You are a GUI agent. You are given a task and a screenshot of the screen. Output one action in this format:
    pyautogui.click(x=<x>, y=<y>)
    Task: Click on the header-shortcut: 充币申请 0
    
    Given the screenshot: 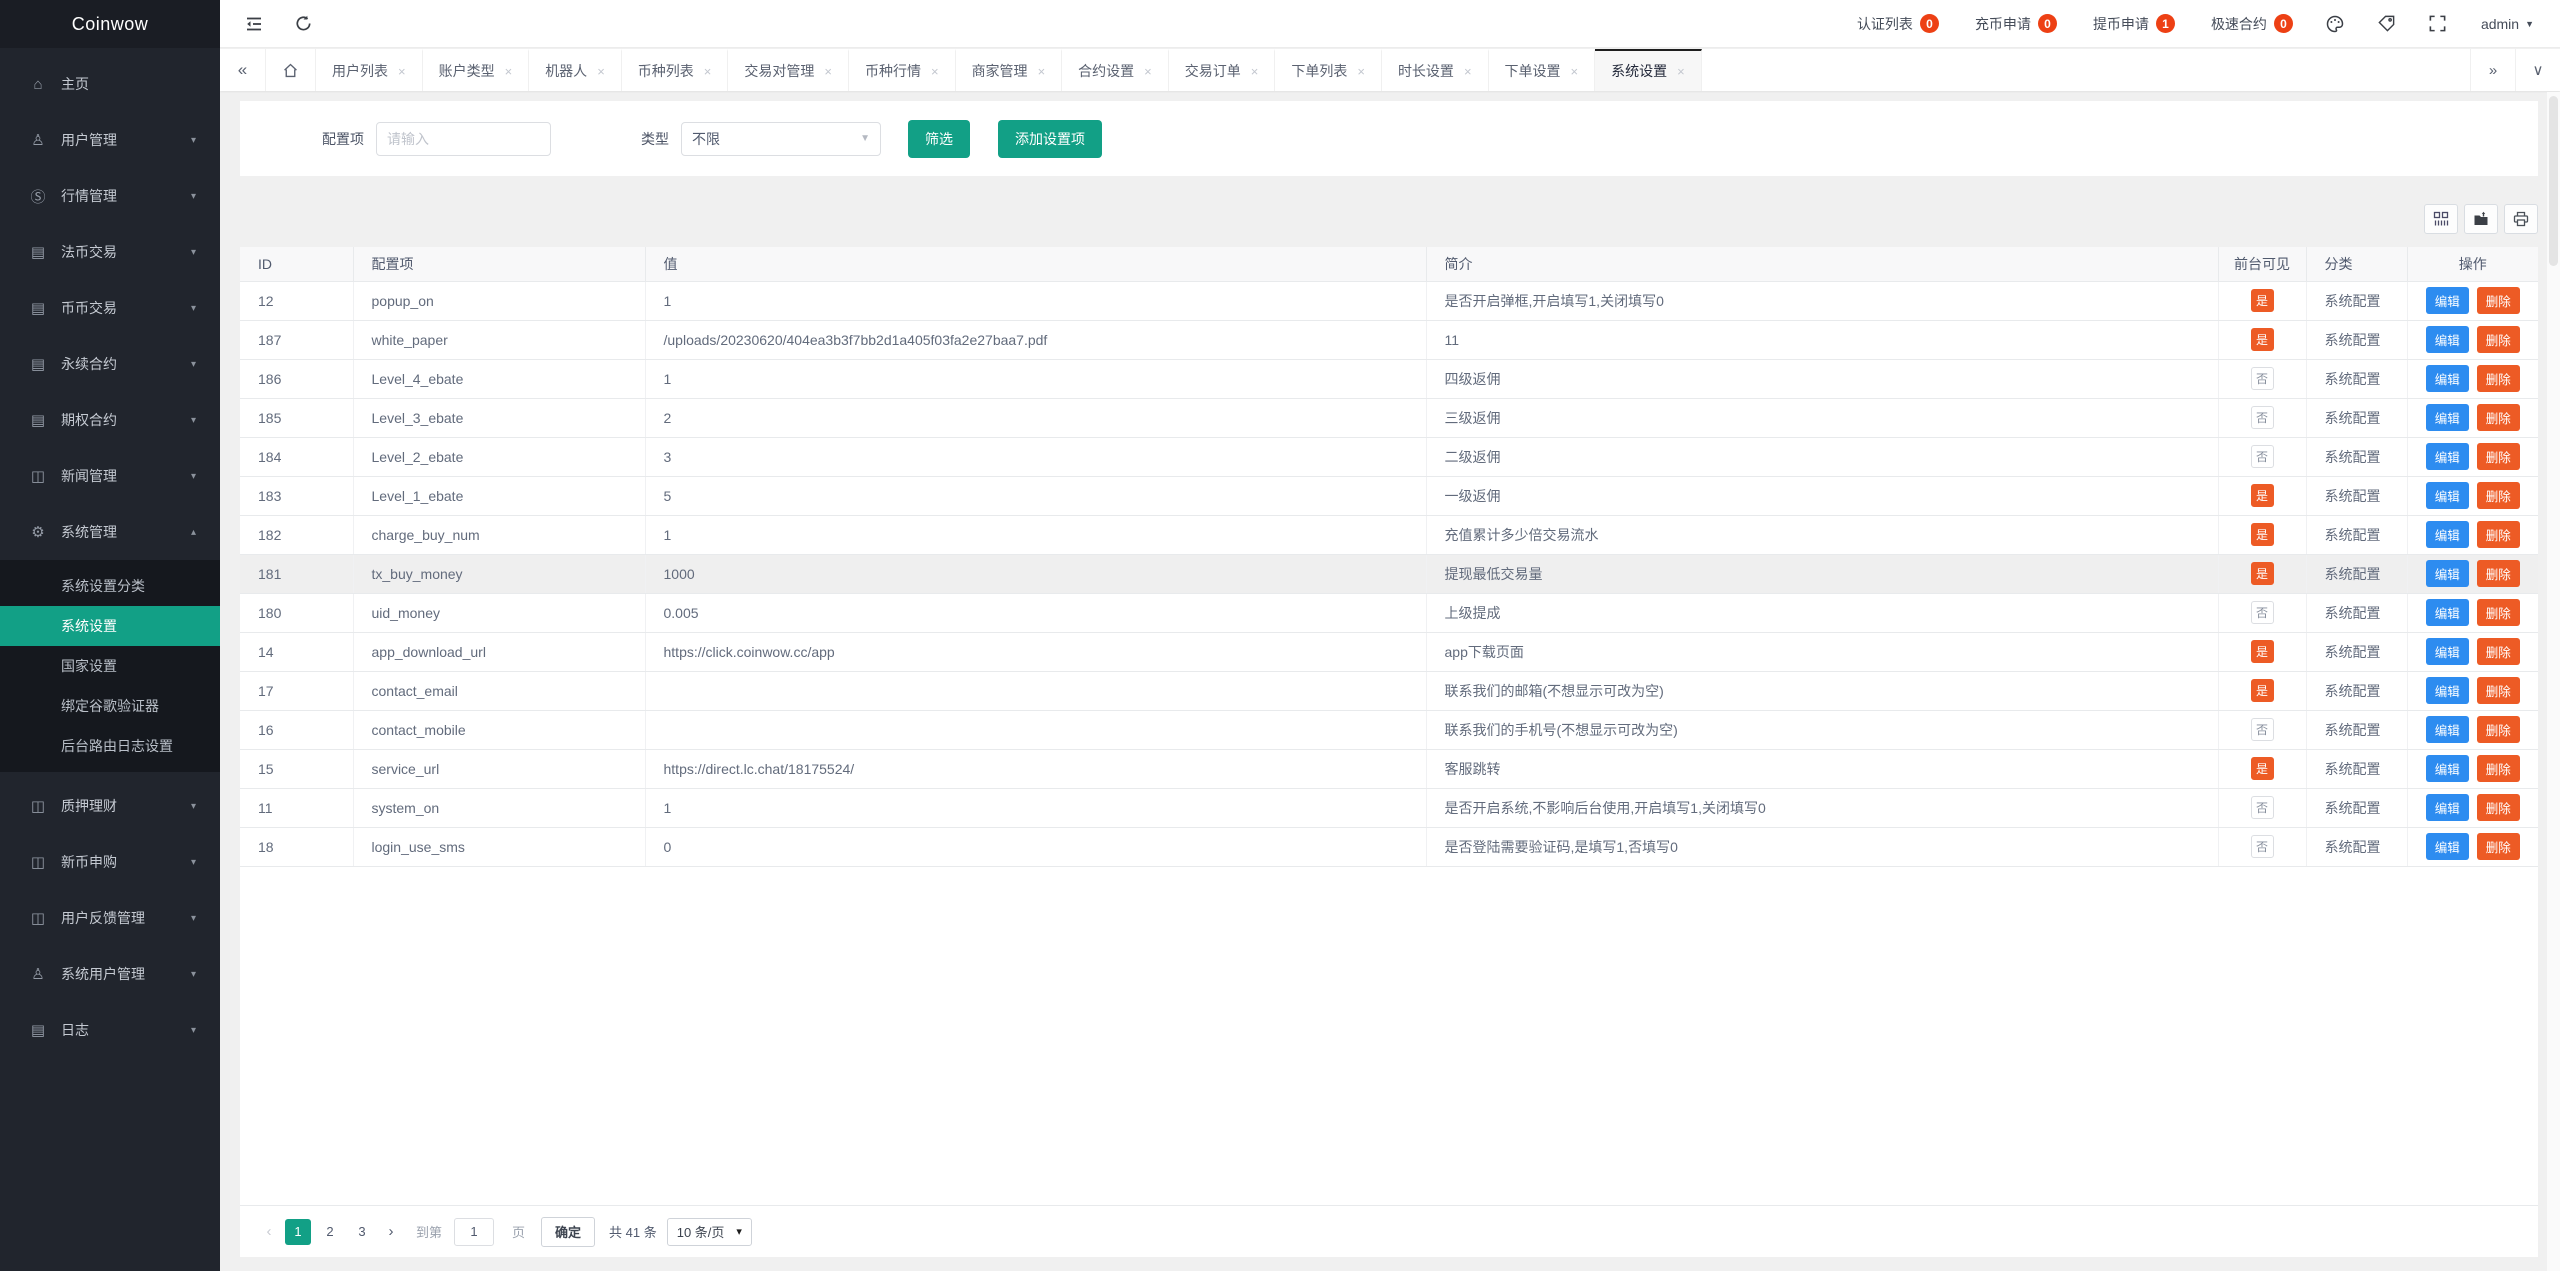 What is the action you would take?
    pyautogui.click(x=2016, y=24)
    